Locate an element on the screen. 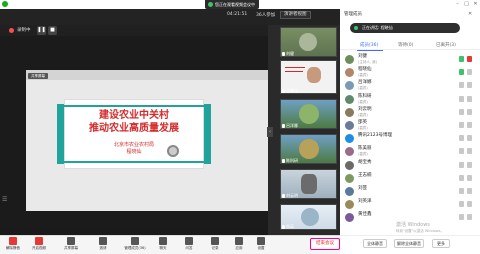 This screenshot has width=480, height=254. member-row: 刘云明 (嘉宾) is located at coordinates (410, 113).